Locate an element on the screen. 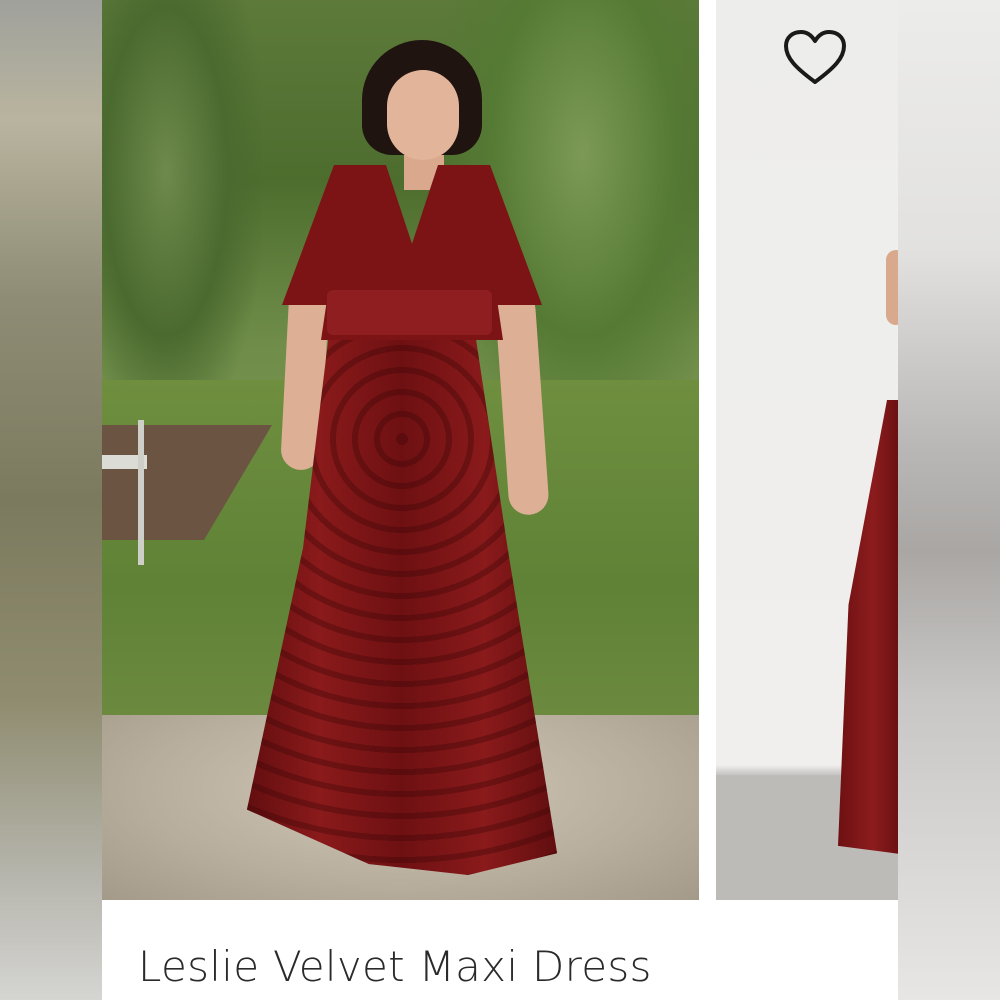 Image resolution: width=1000 pixels, height=1000 pixels. bench-leg is located at coordinates (141, 492).